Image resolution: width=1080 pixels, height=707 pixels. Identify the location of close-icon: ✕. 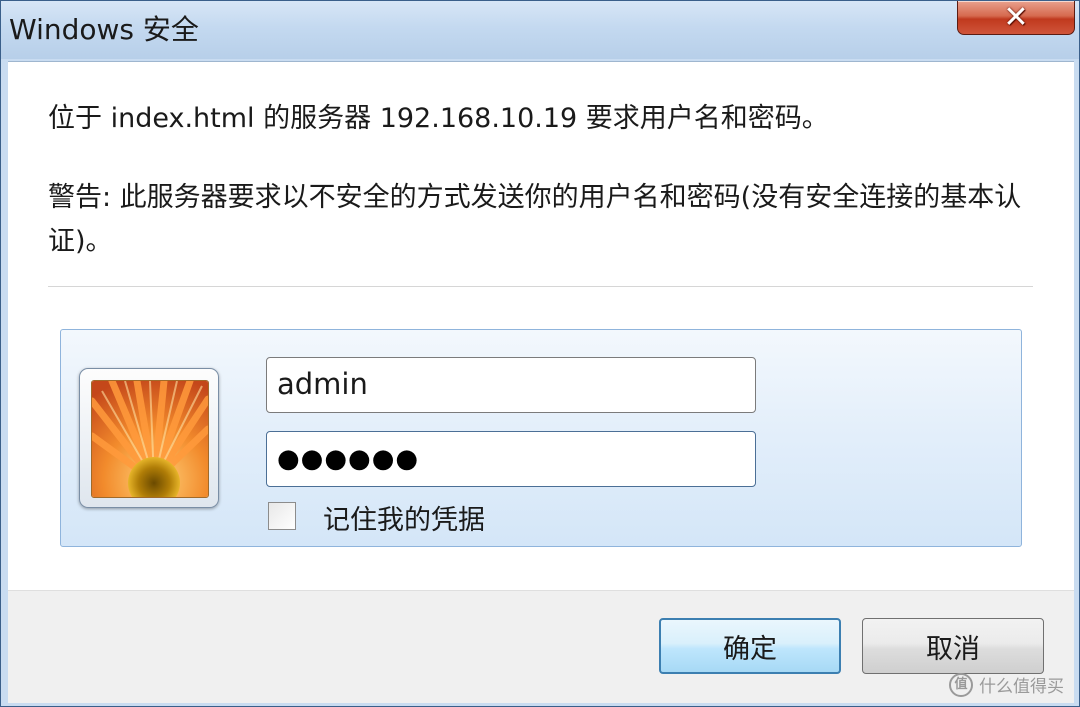
(1016, 17).